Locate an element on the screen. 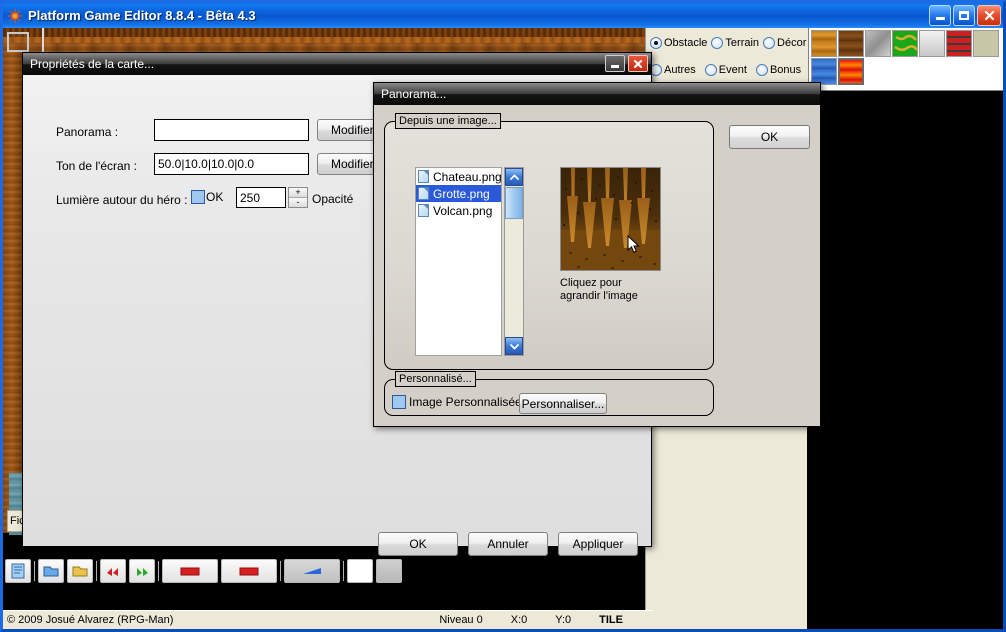 Image resolution: width=1006 pixels, height=632 pixels. radio-bonus-label: Bonus is located at coordinates (785, 70).